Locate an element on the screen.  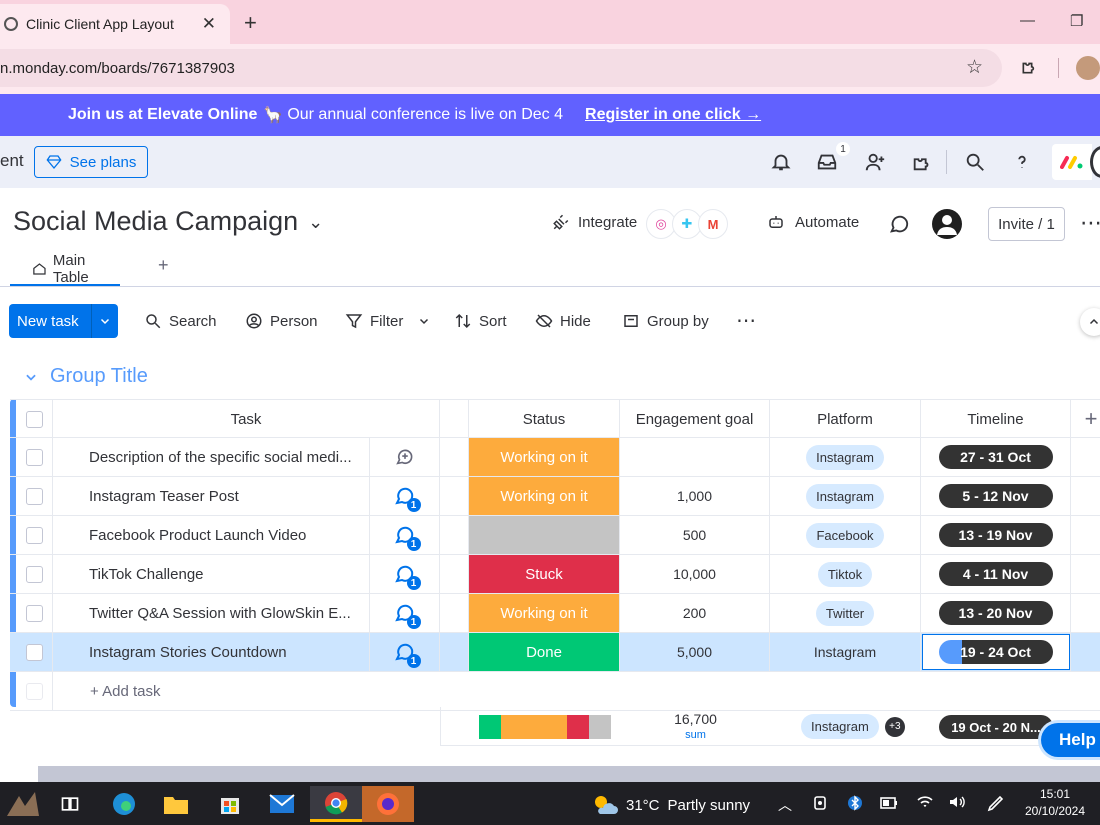
bluetooth-icon is located at coordinates (855, 803).